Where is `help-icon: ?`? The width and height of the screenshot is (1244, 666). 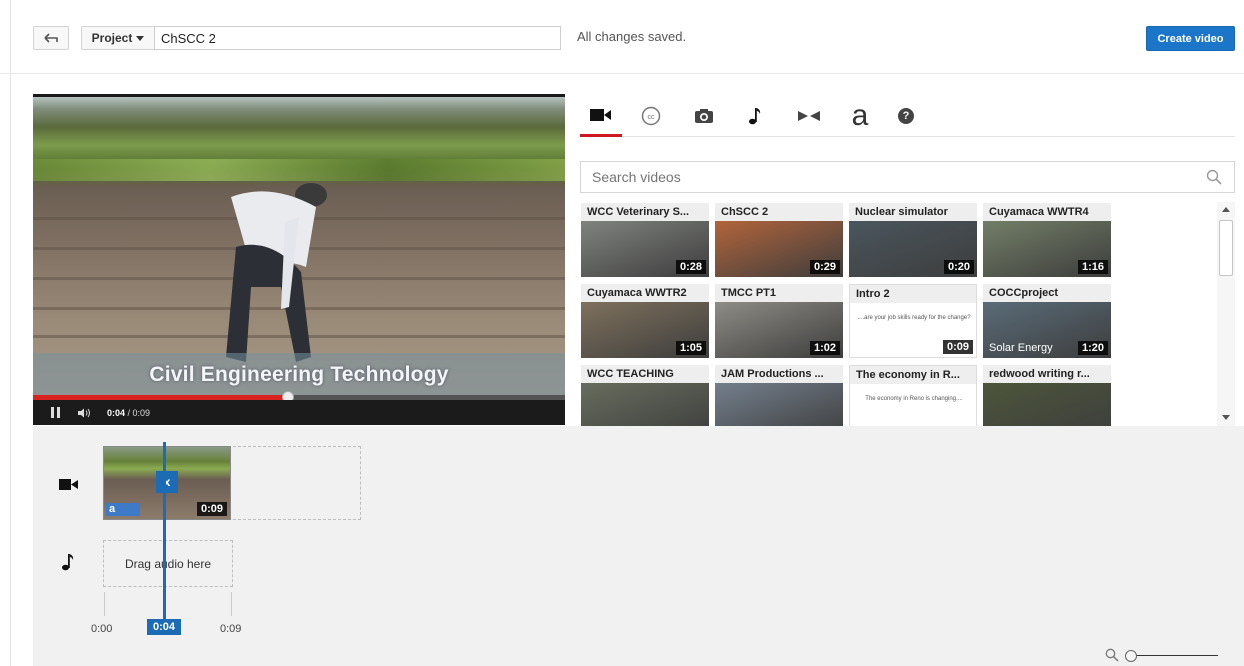
help-icon: ? is located at coordinates (906, 116).